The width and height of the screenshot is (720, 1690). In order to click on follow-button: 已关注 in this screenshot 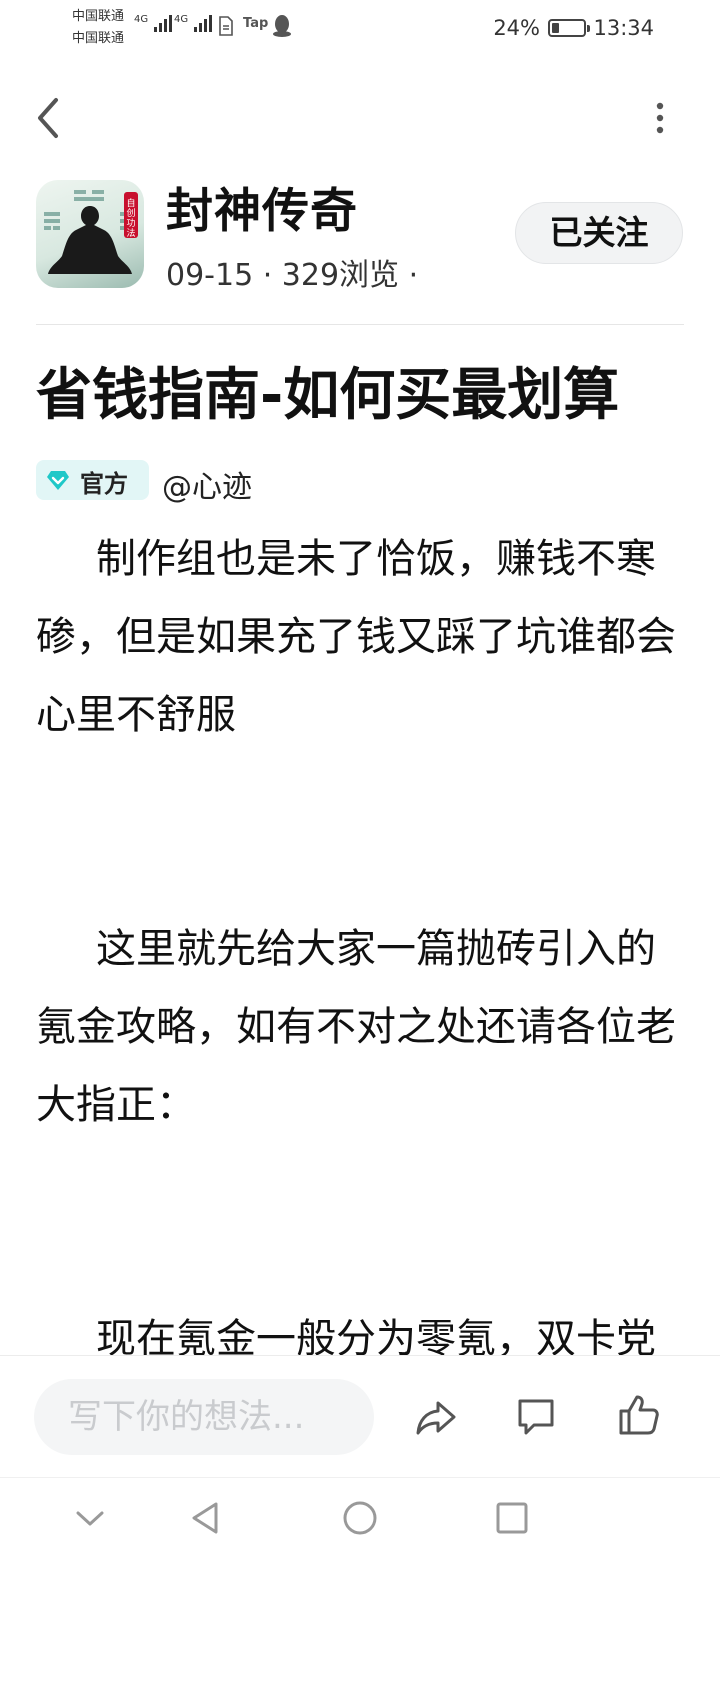, I will do `click(599, 233)`.